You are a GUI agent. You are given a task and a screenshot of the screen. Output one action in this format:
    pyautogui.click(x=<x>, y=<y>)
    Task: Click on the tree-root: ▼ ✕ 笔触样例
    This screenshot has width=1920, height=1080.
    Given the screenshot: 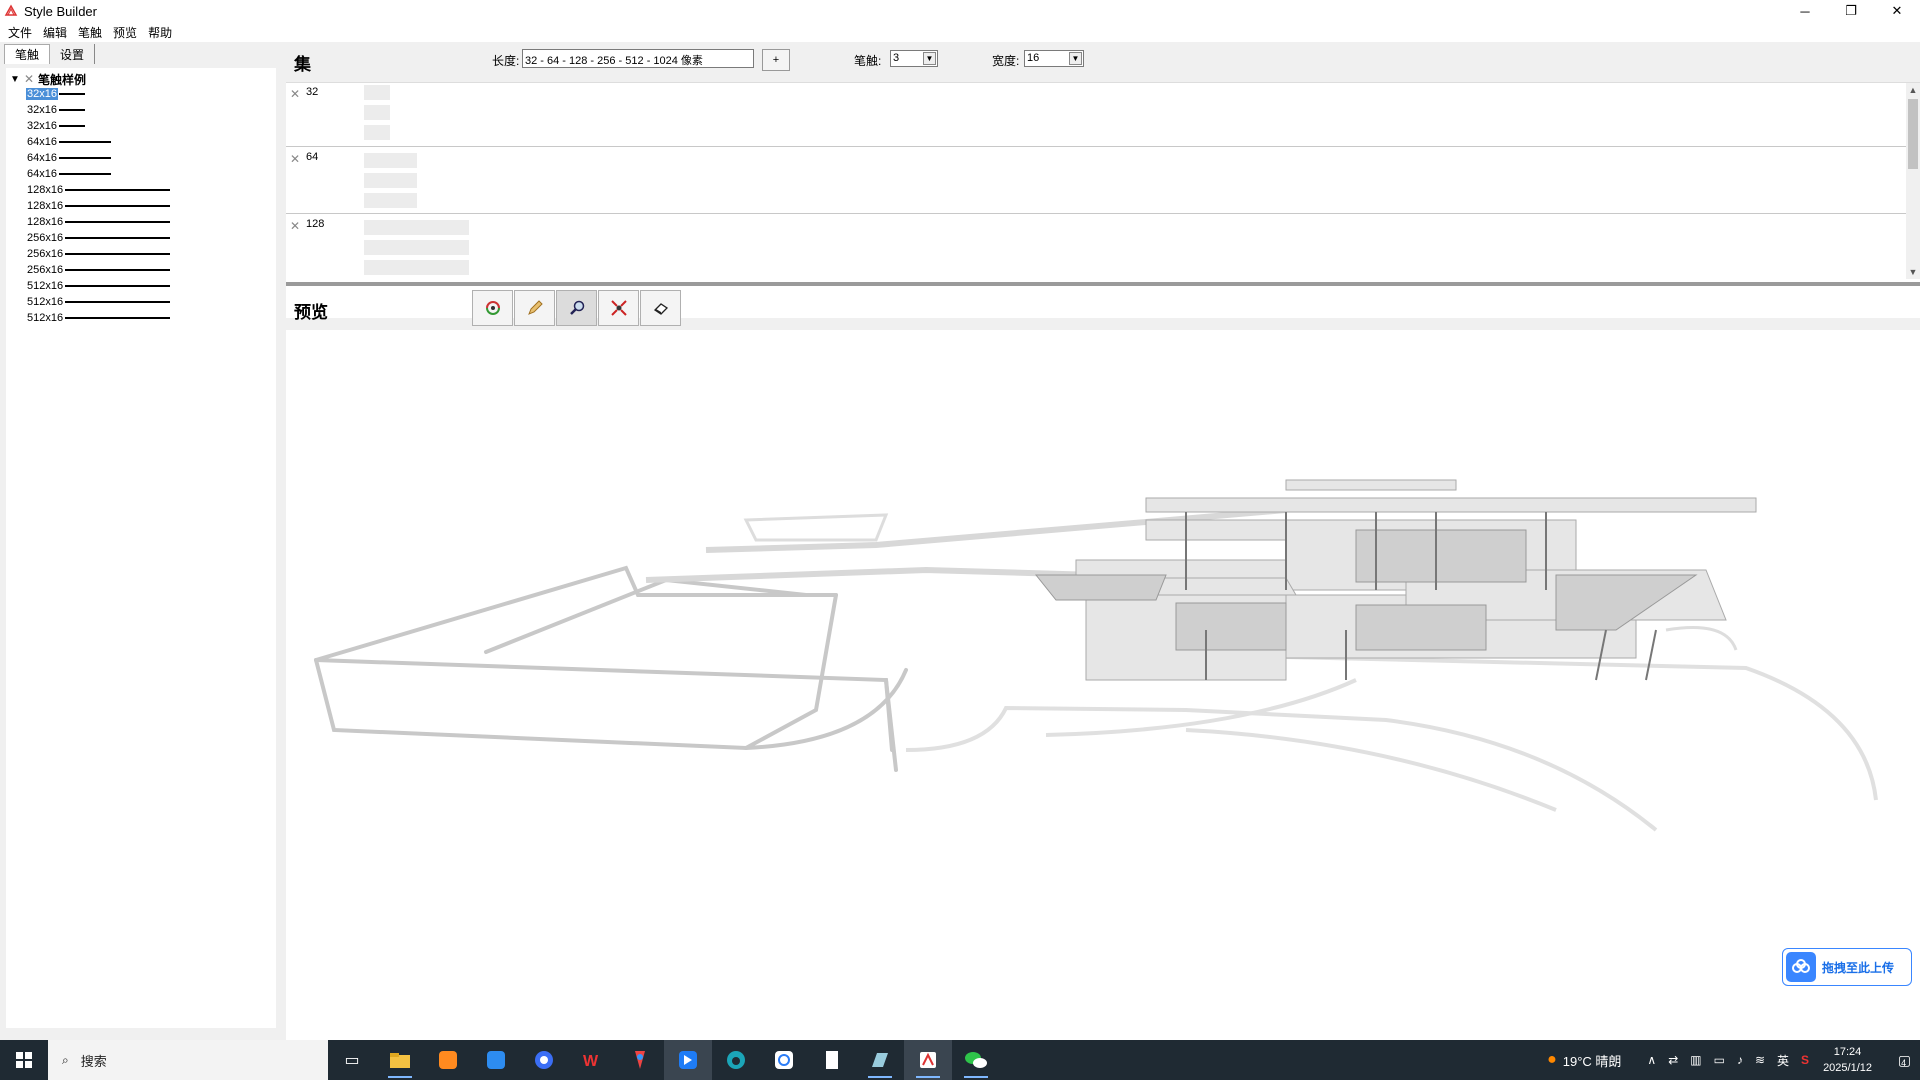 What is the action you would take?
    pyautogui.click(x=141, y=79)
    